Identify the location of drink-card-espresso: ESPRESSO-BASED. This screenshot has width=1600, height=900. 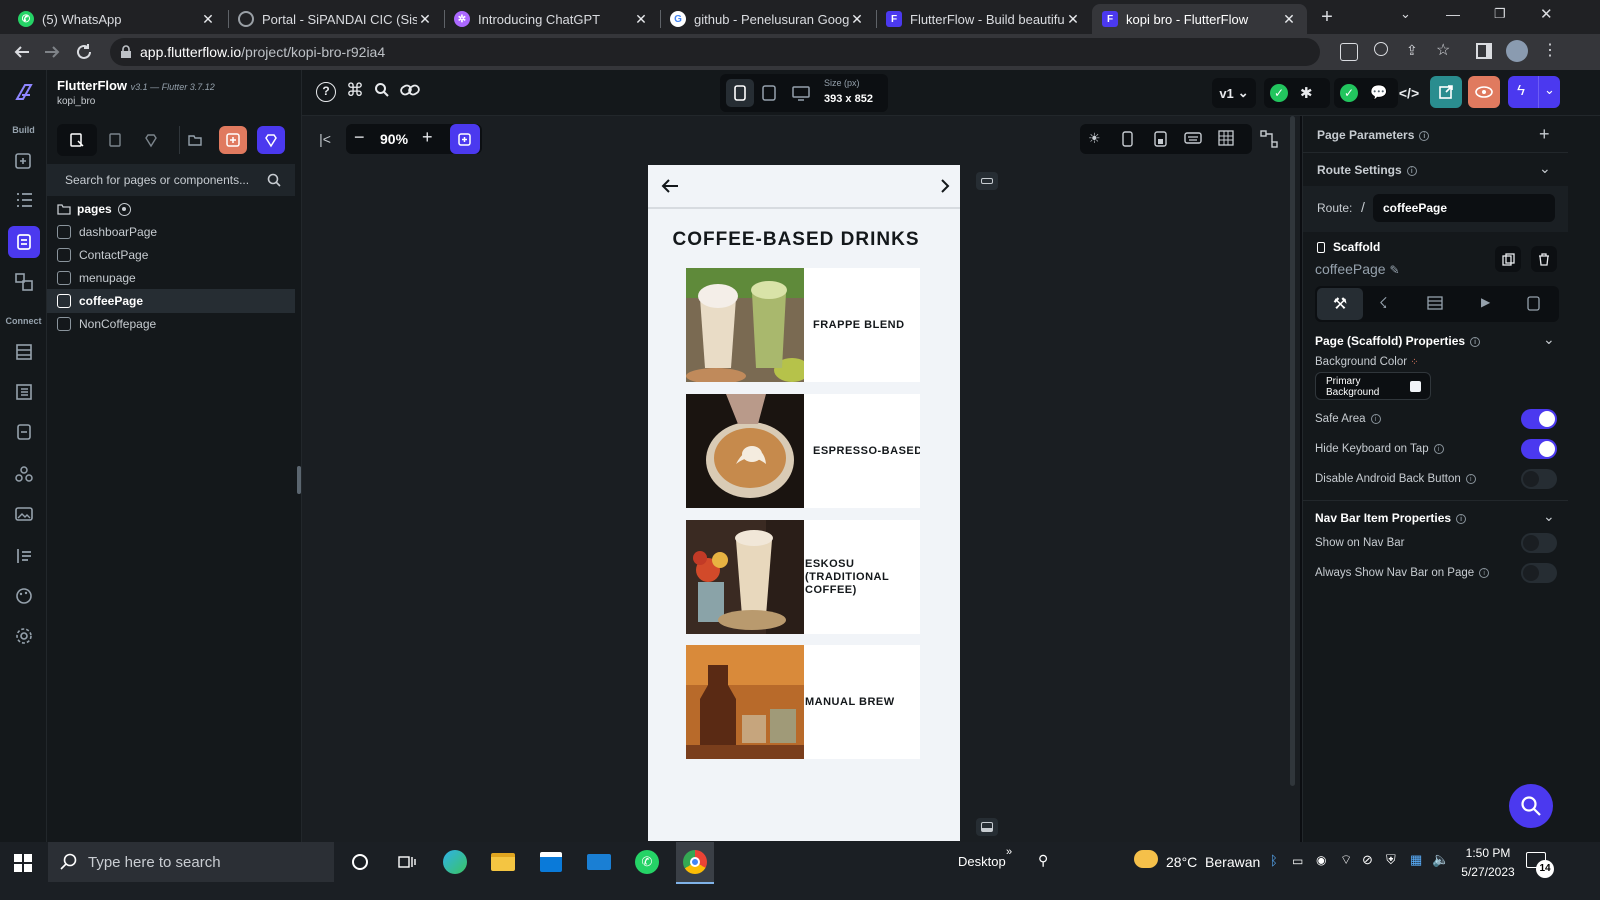
(803, 451).